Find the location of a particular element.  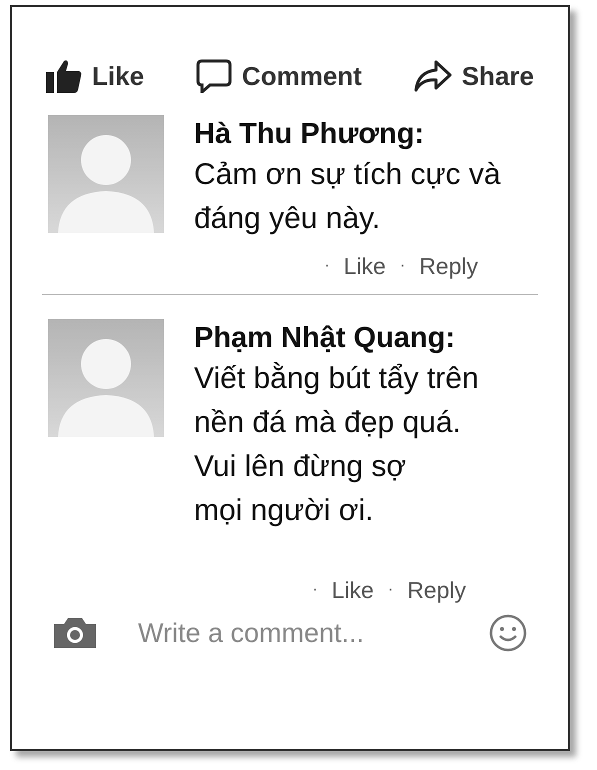

comment-button: Comment is located at coordinates (279, 76).